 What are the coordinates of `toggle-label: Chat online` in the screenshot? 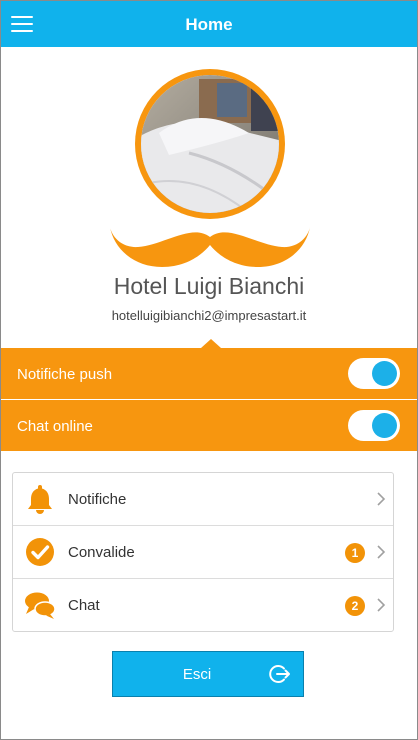 It's located at (55, 426).